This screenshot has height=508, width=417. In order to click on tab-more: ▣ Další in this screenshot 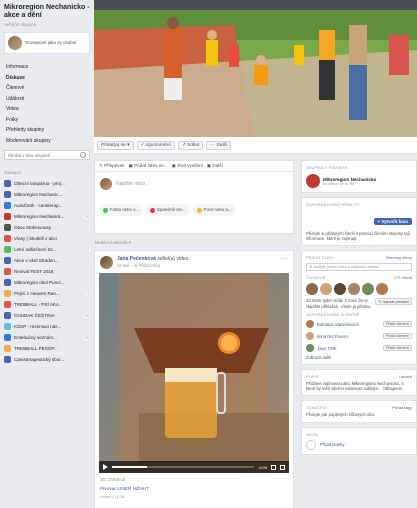, I will do `click(215, 166)`.